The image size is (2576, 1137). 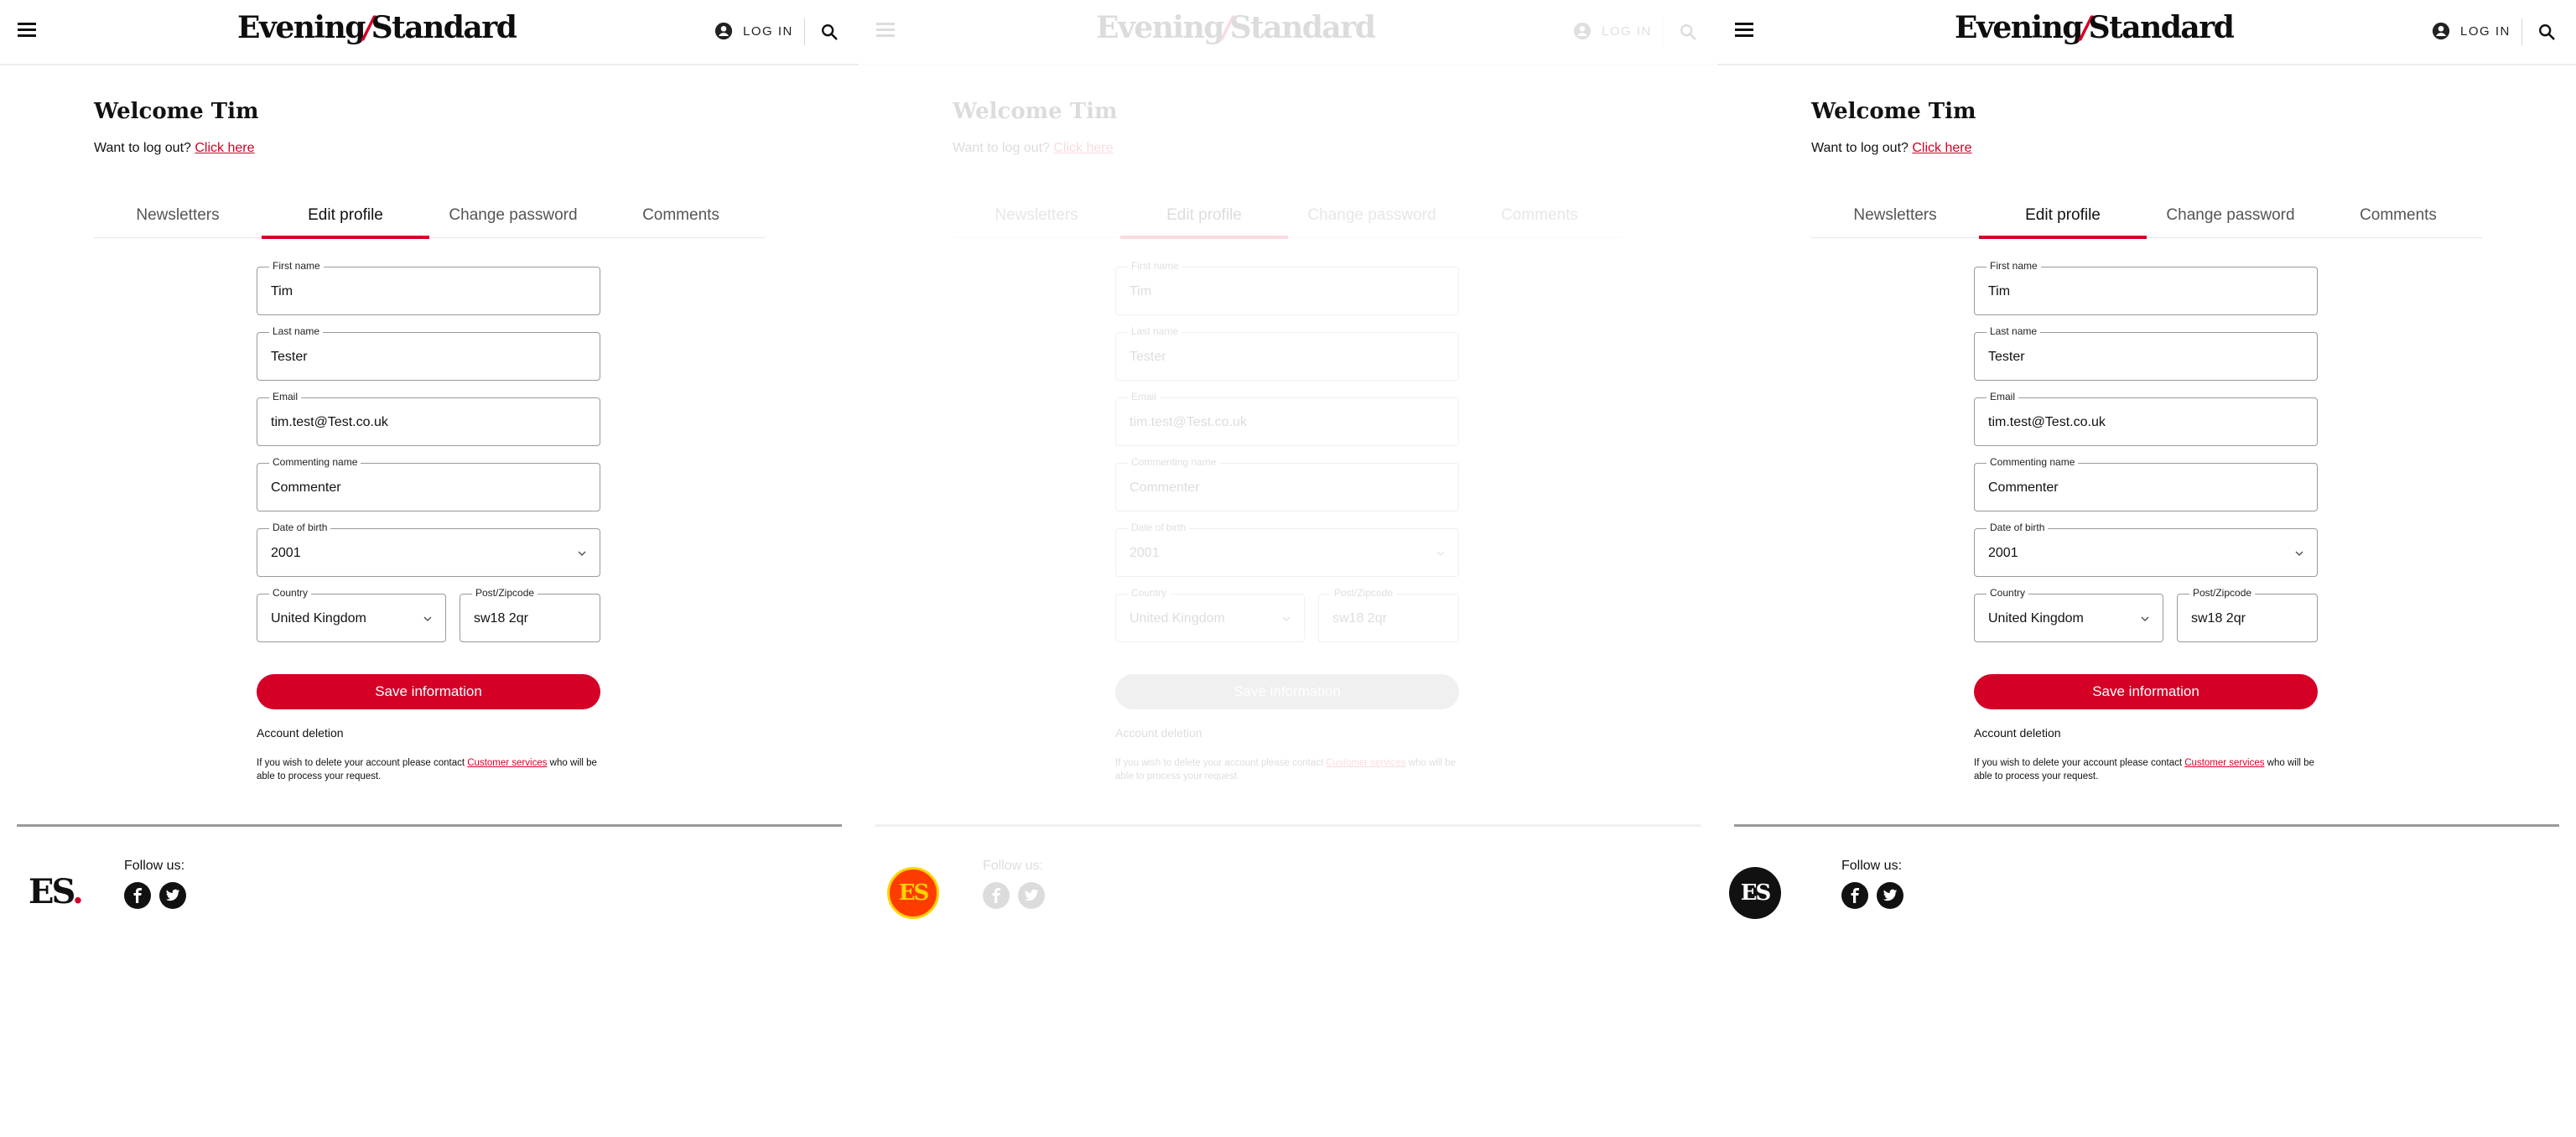 What do you see at coordinates (1141, 291) in the screenshot?
I see `first-name-value: Tim` at bounding box center [1141, 291].